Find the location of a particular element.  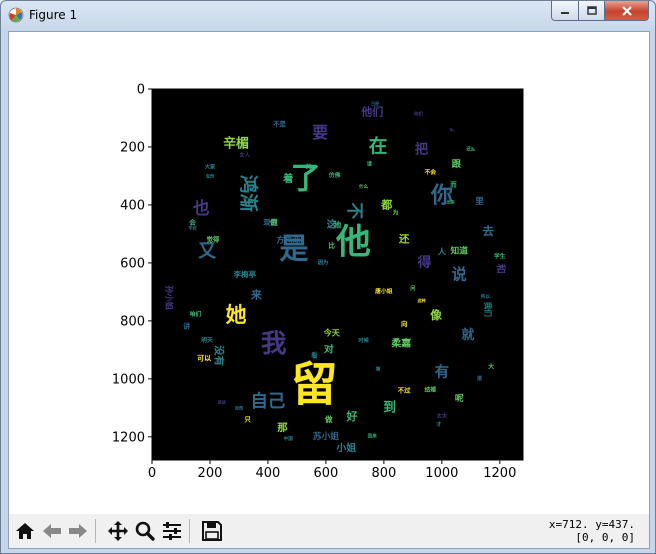

maximize-icon is located at coordinates (591, 10).